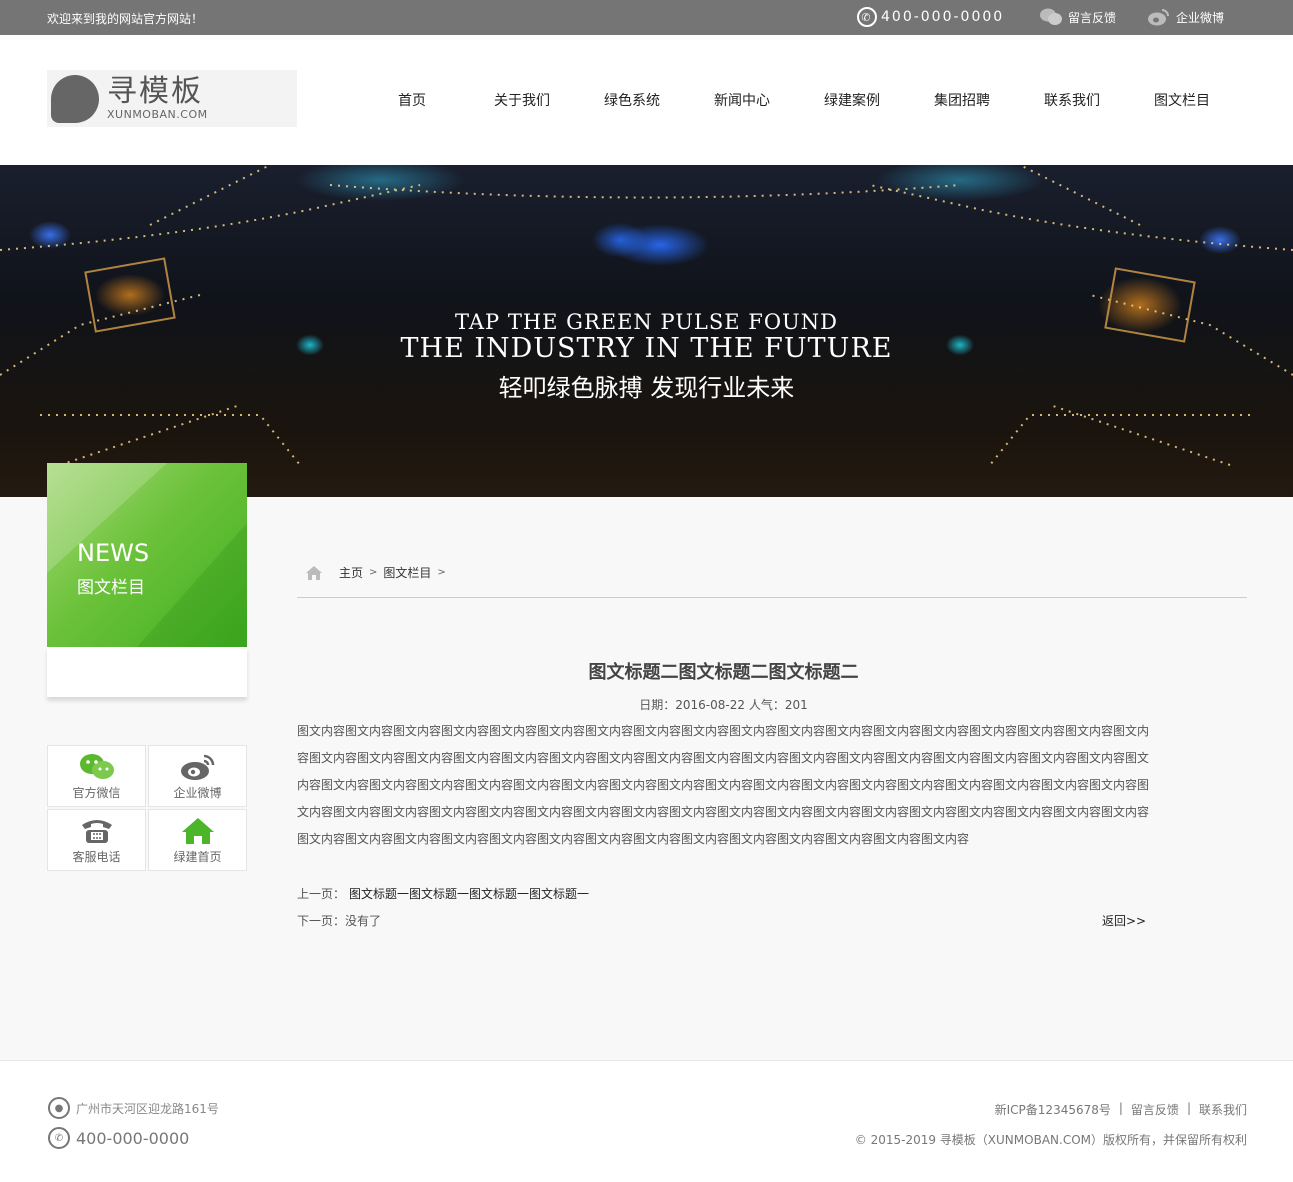 The image size is (1293, 1182). Describe the element at coordinates (1182, 100) in the screenshot. I see `nav-item-gallery: 图文栏目` at that location.